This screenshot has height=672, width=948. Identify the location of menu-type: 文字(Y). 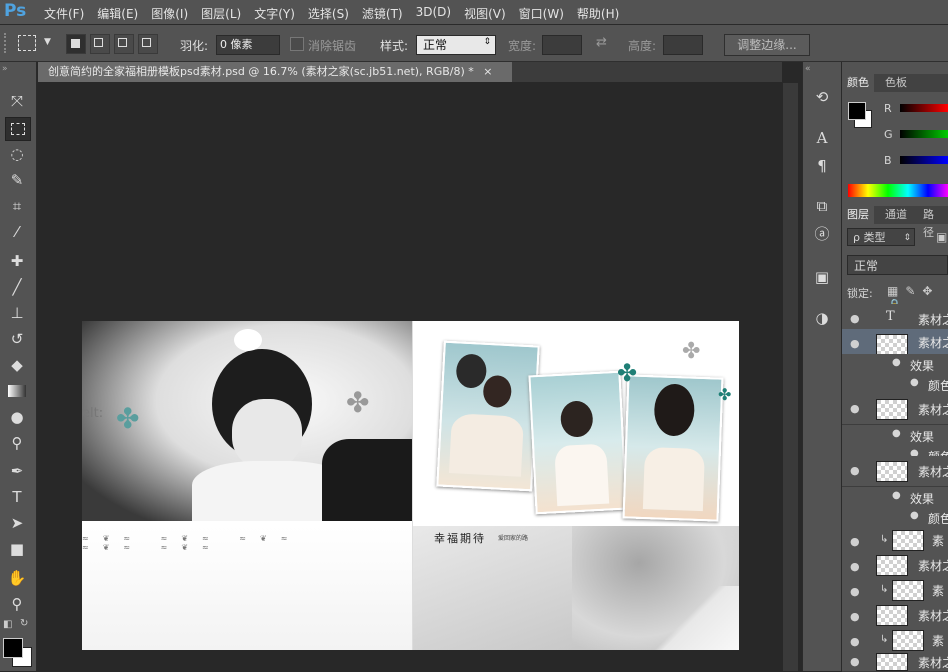
(274, 13).